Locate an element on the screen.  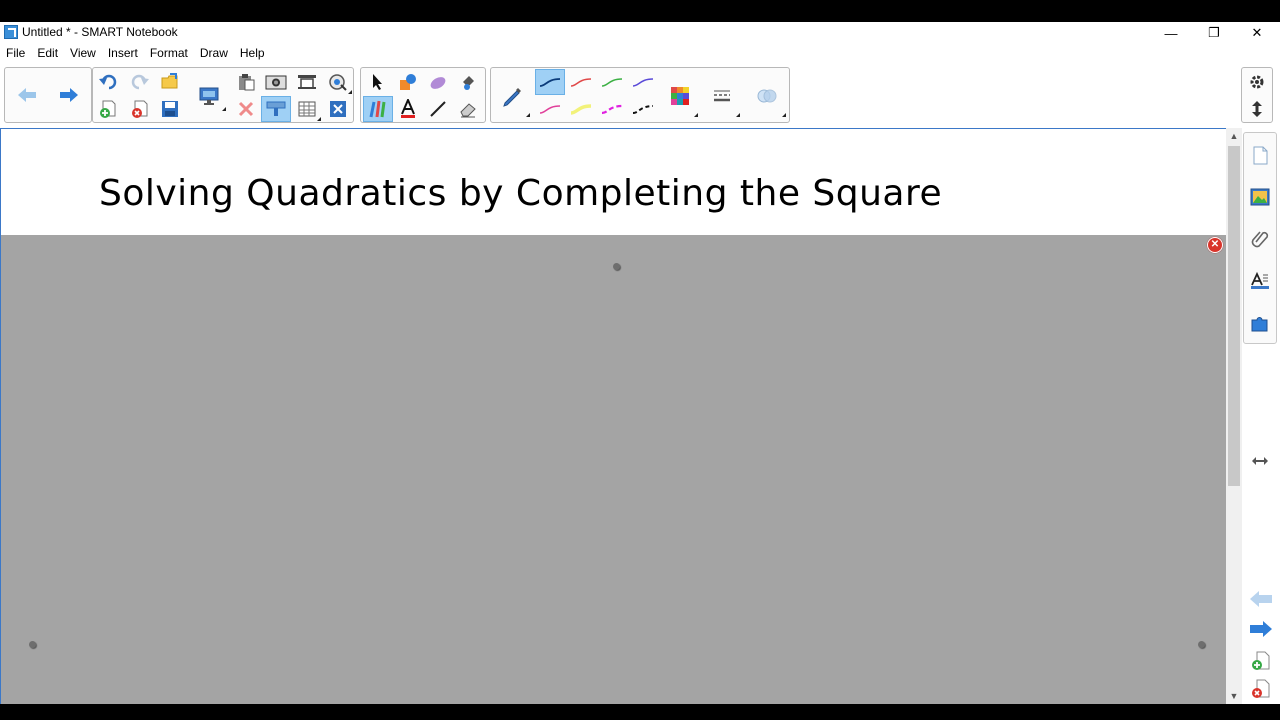
pen-style-green is located at coordinates (612, 82).